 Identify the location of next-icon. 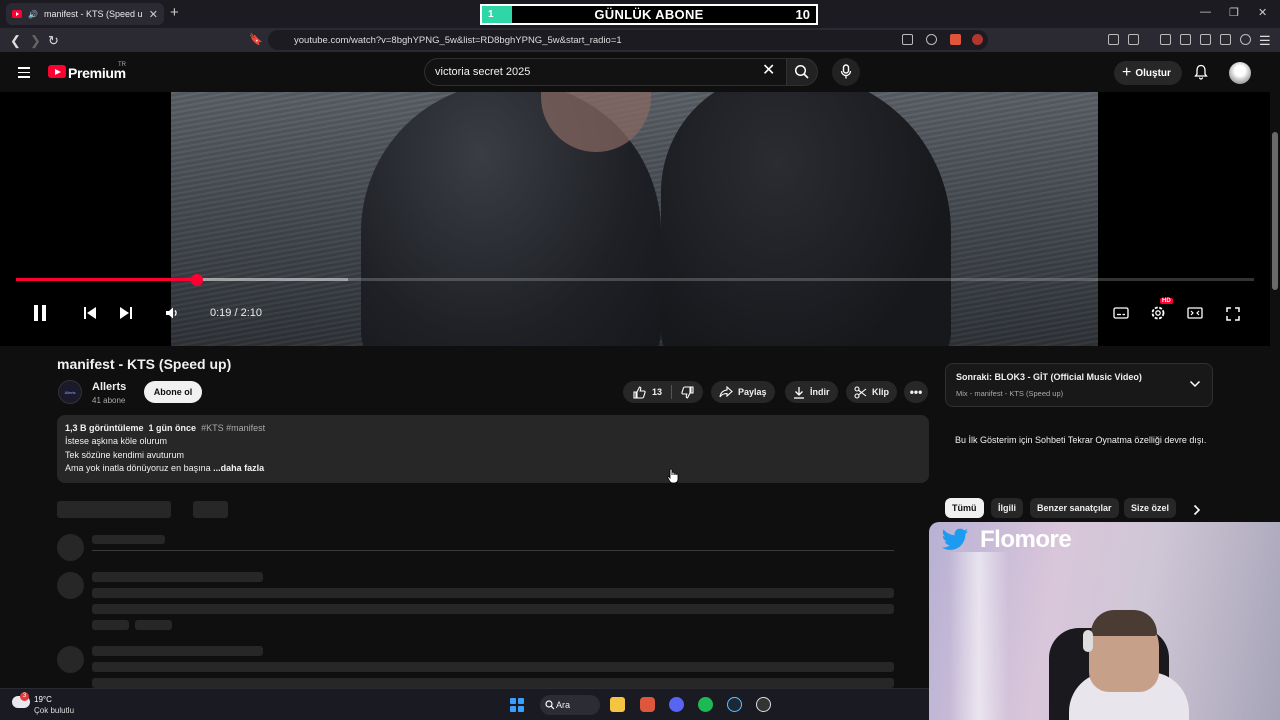
(126, 313).